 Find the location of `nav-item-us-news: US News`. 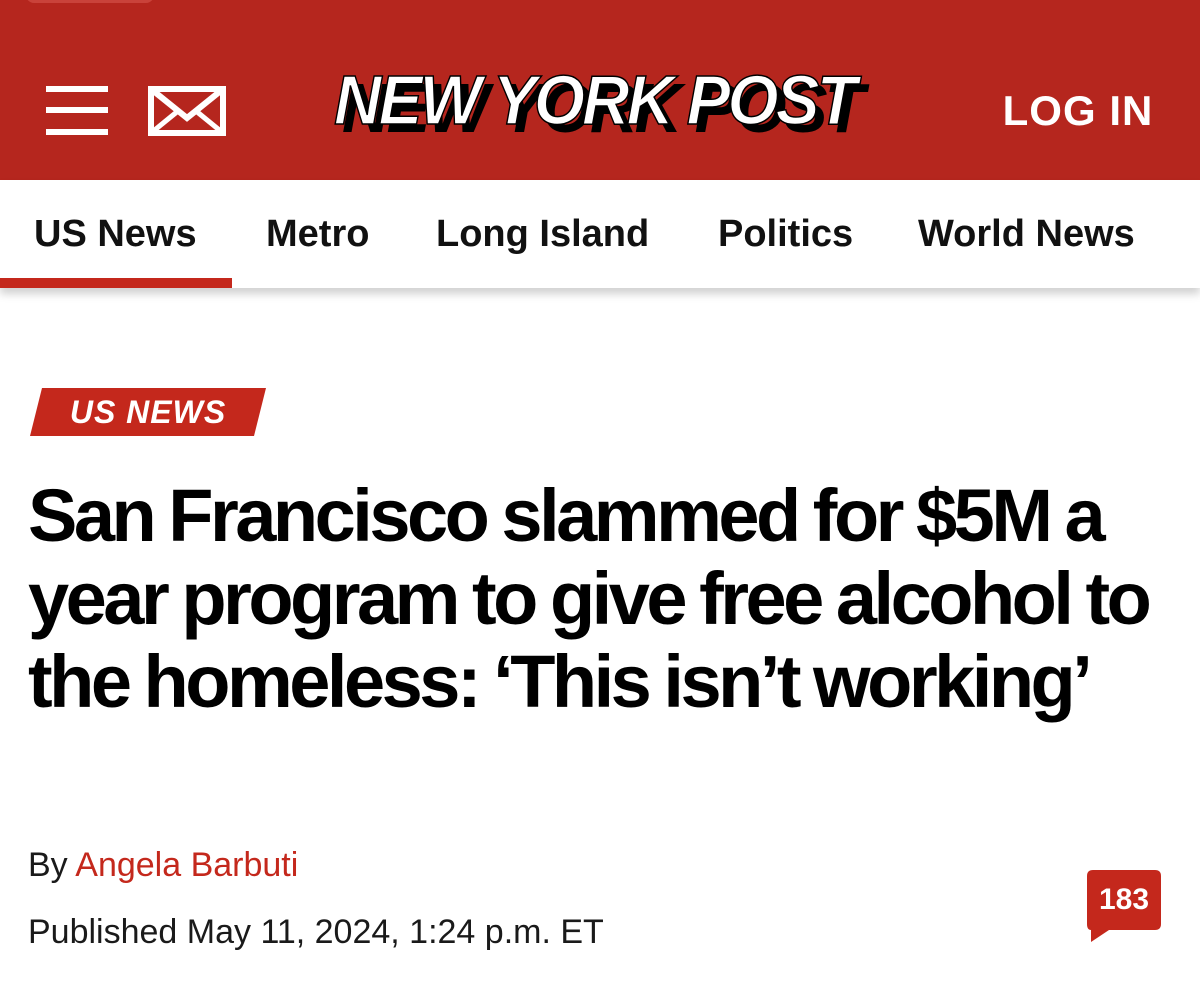

nav-item-us-news: US News is located at coordinates (115, 234).